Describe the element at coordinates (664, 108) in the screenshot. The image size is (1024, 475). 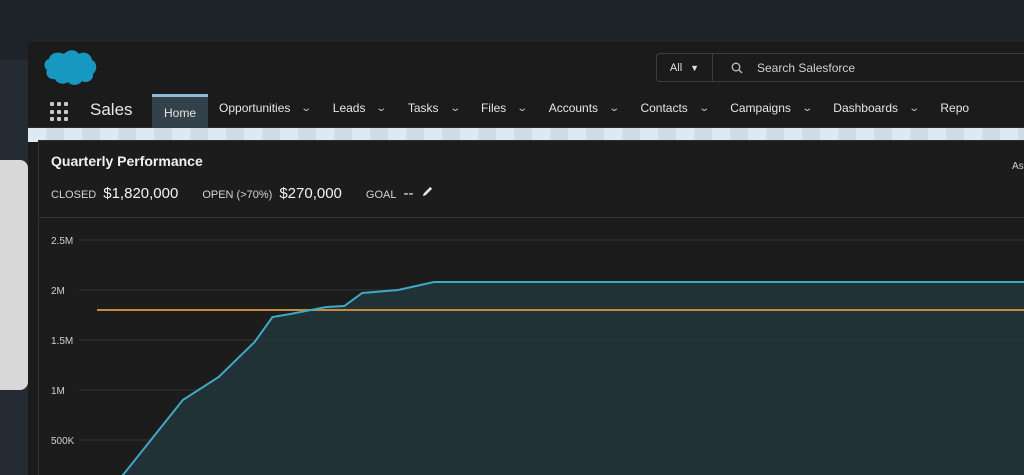
I see `tab-label: Contacts` at that location.